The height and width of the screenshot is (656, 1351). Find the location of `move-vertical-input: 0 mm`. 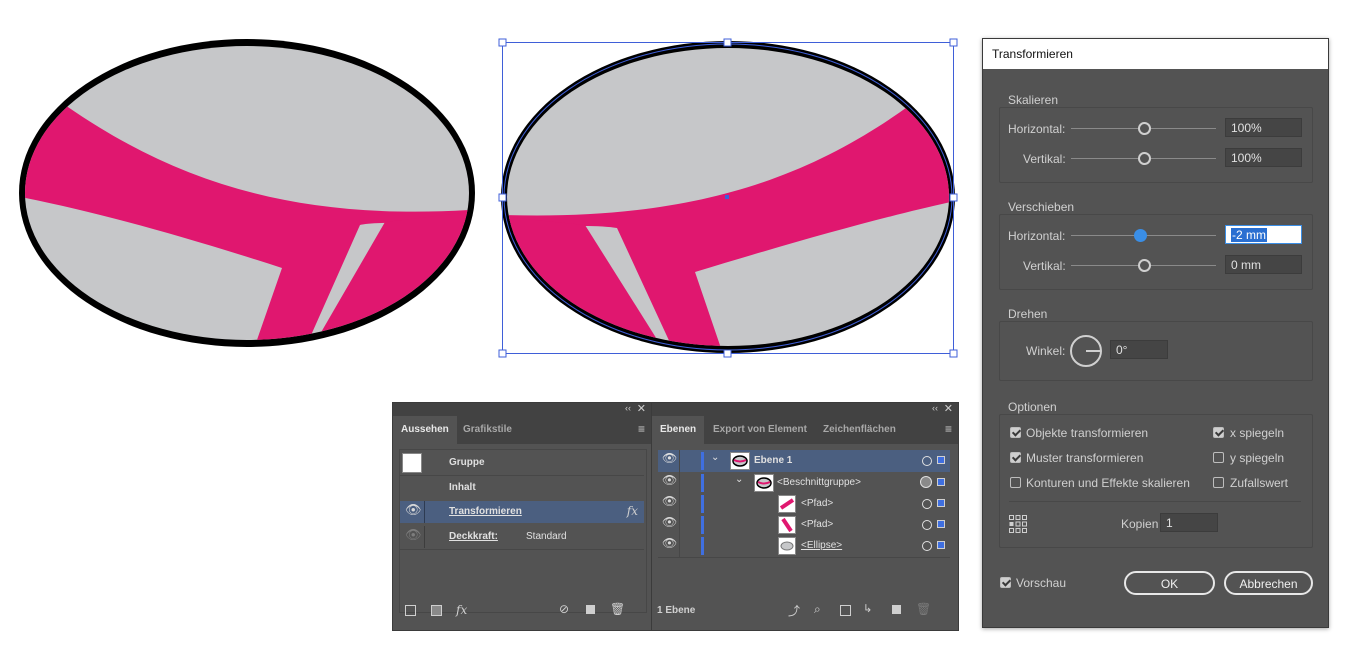

move-vertical-input: 0 mm is located at coordinates (1263, 264).